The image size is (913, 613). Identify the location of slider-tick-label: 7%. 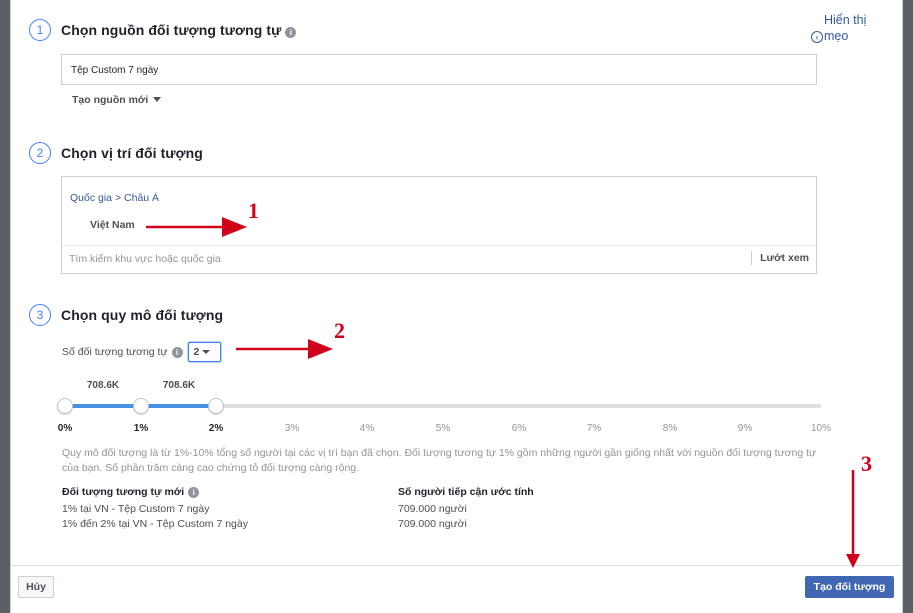
(594, 428).